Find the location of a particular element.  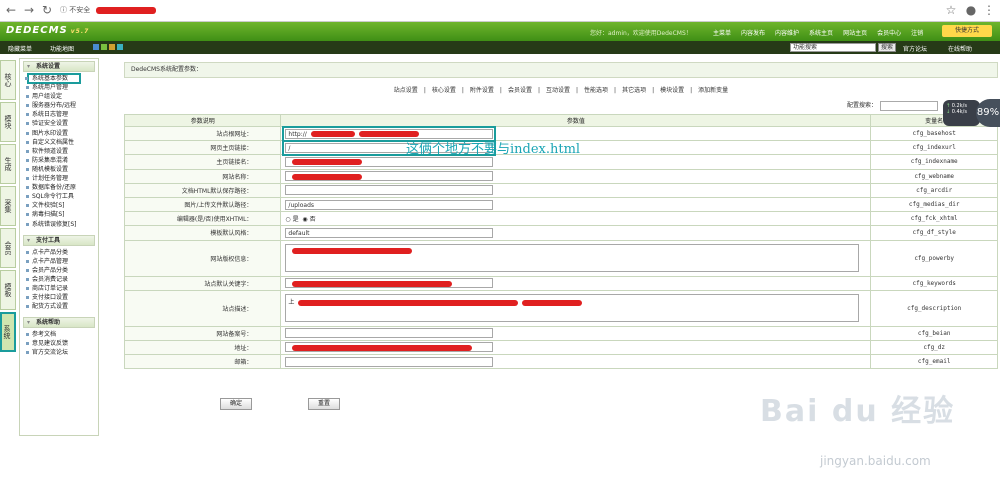

sidebar-item: 数据库备份/还原 is located at coordinates (59, 187).